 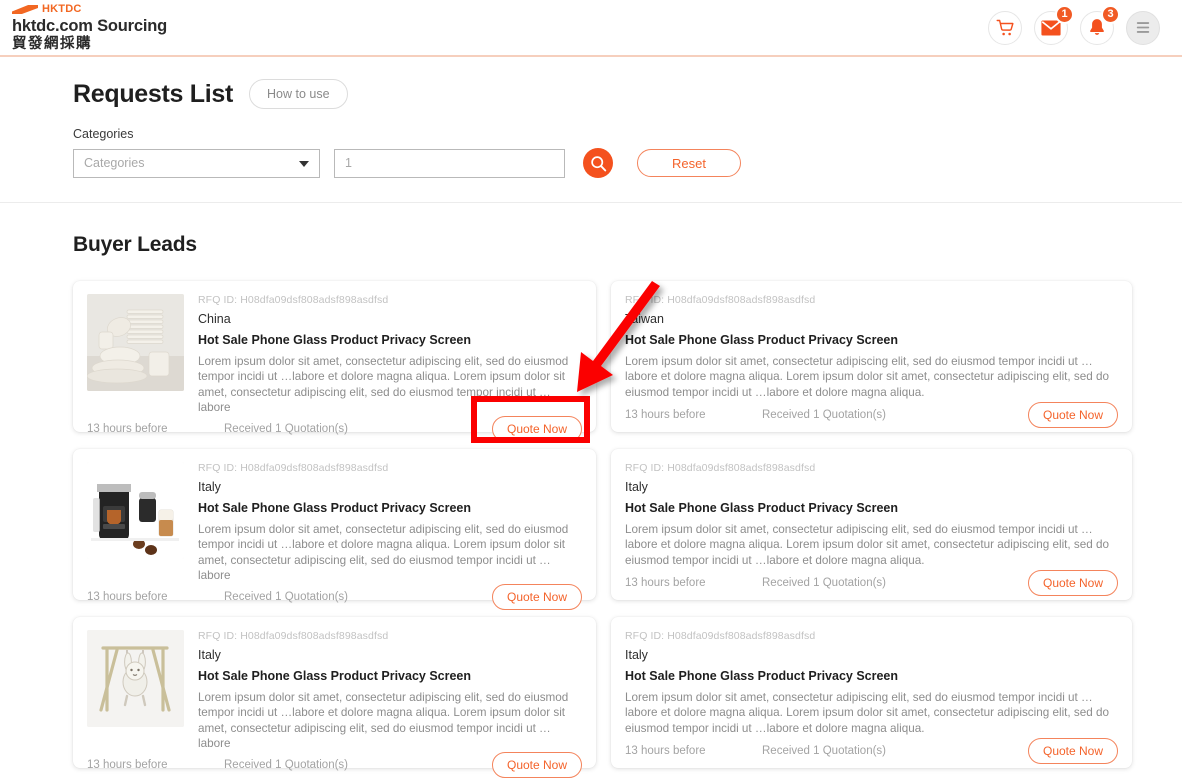 I want to click on hamburger-menu-button, so click(x=1143, y=27).